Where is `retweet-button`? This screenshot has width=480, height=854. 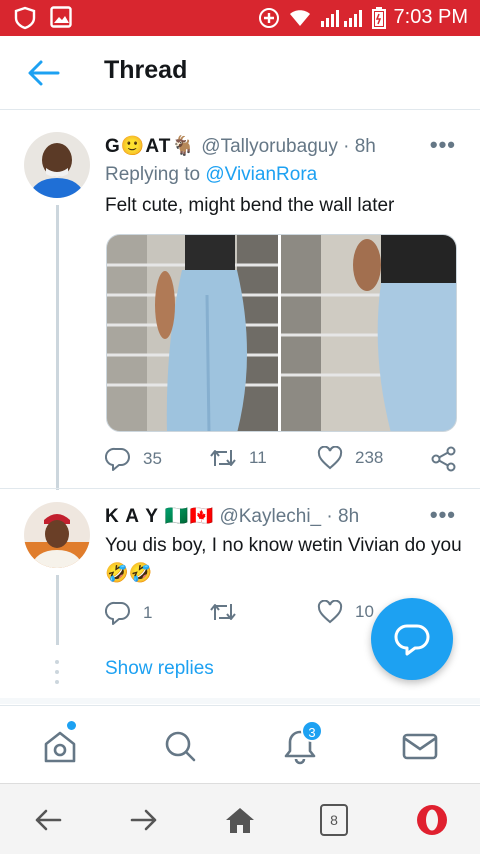 retweet-button is located at coordinates (223, 612).